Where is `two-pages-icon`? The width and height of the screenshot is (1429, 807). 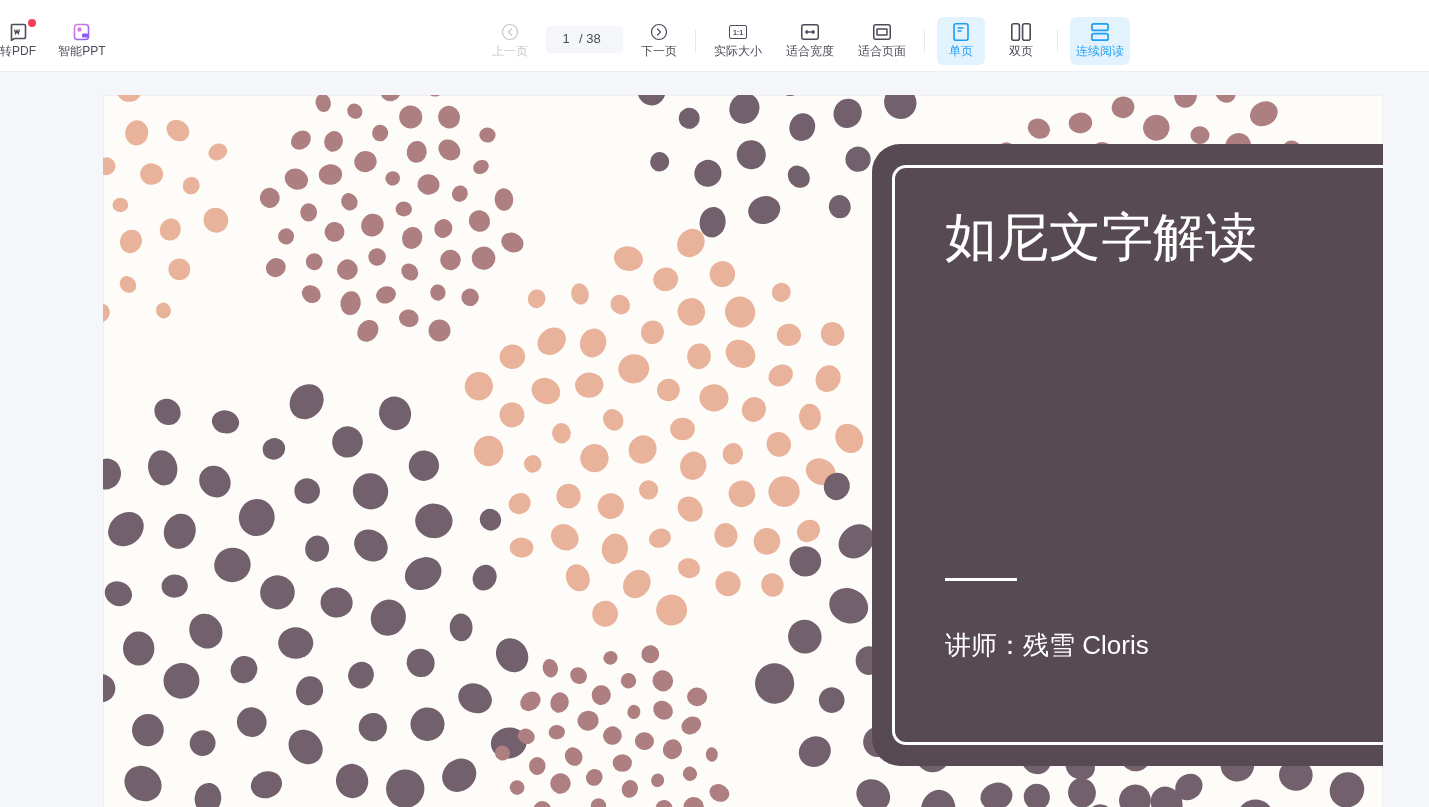
two-pages-icon is located at coordinates (1021, 32).